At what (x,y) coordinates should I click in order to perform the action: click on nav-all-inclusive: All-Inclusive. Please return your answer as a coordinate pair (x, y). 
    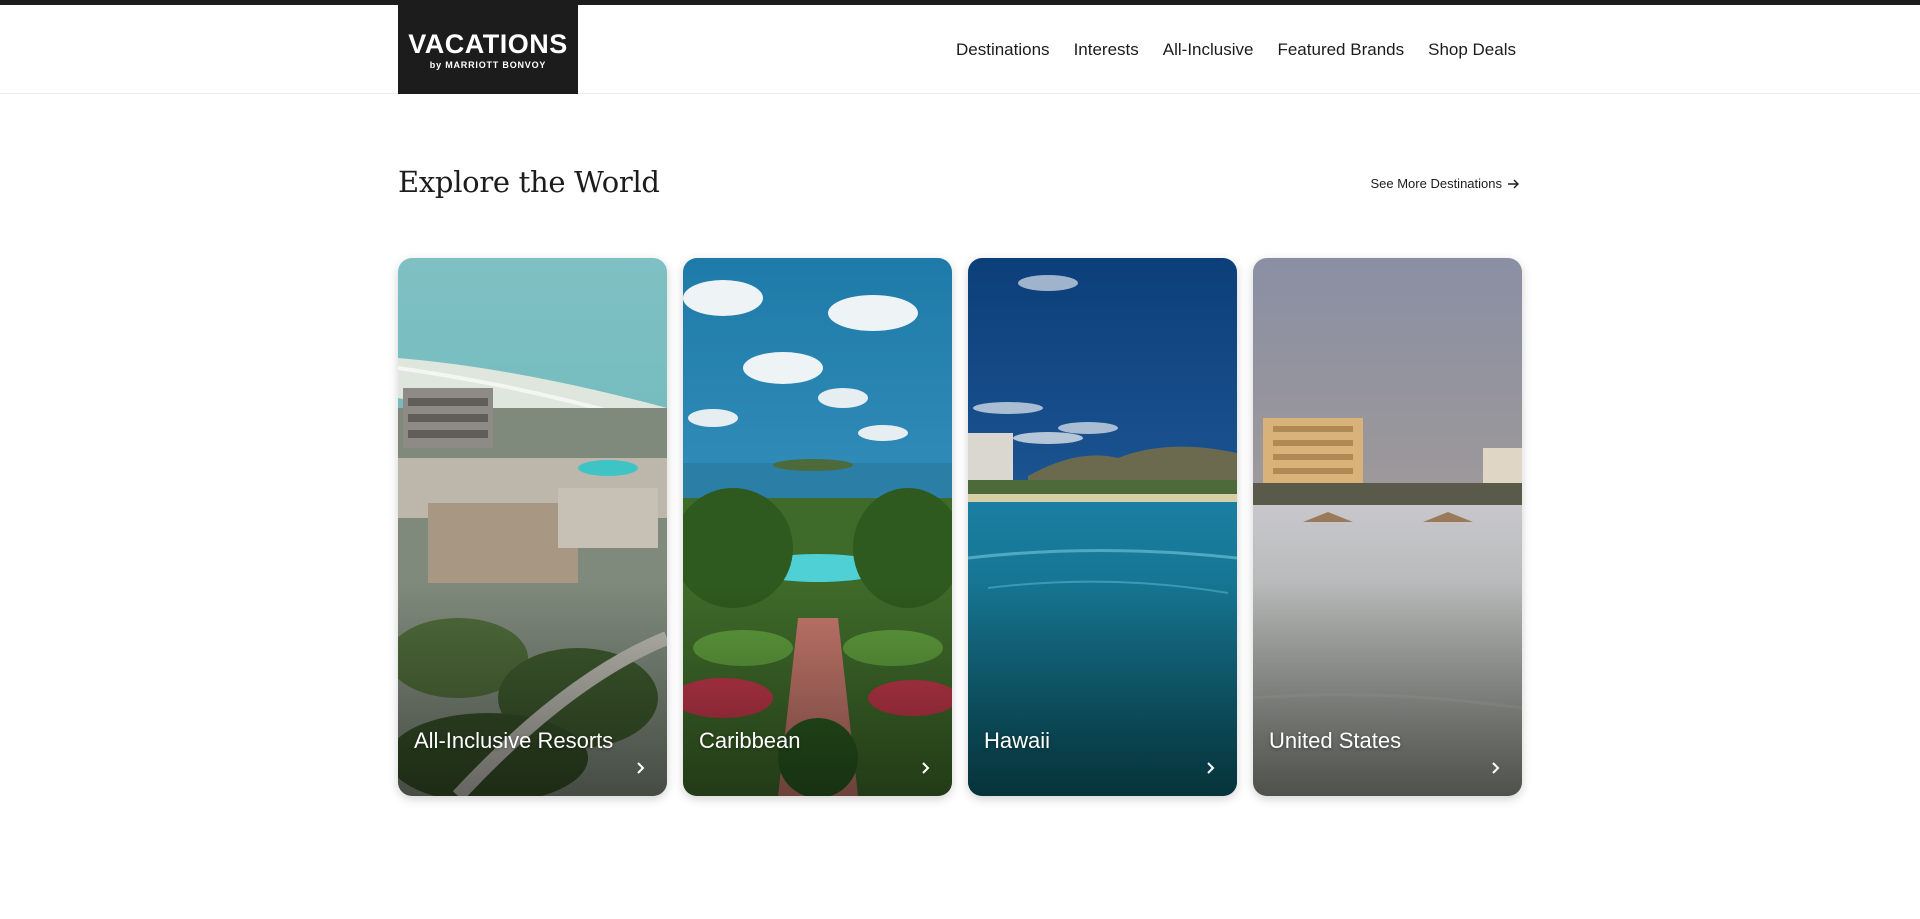
    Looking at the image, I should click on (1208, 50).